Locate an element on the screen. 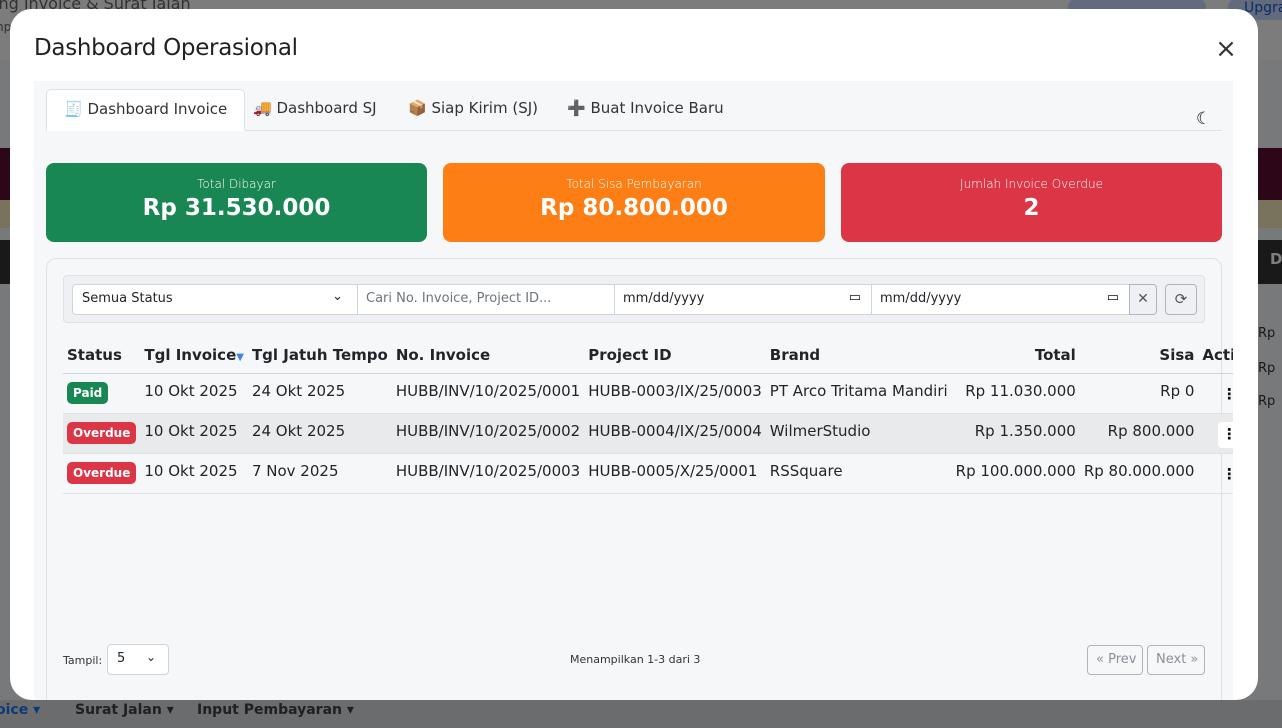 The height and width of the screenshot is (728, 1282). date-from-input: mm/dd/yyyy ▭ is located at coordinates (743, 299).